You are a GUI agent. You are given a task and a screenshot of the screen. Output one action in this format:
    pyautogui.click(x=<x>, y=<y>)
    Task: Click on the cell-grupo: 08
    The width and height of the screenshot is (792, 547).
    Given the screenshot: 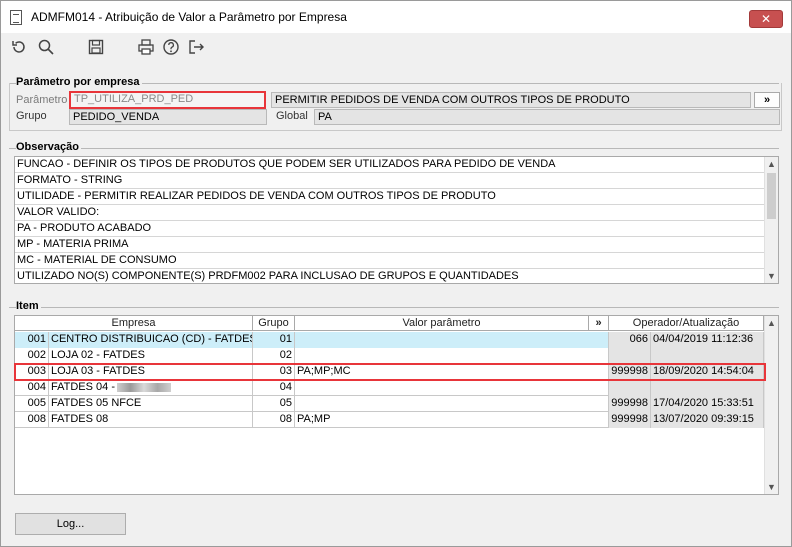 What is the action you would take?
    pyautogui.click(x=274, y=420)
    